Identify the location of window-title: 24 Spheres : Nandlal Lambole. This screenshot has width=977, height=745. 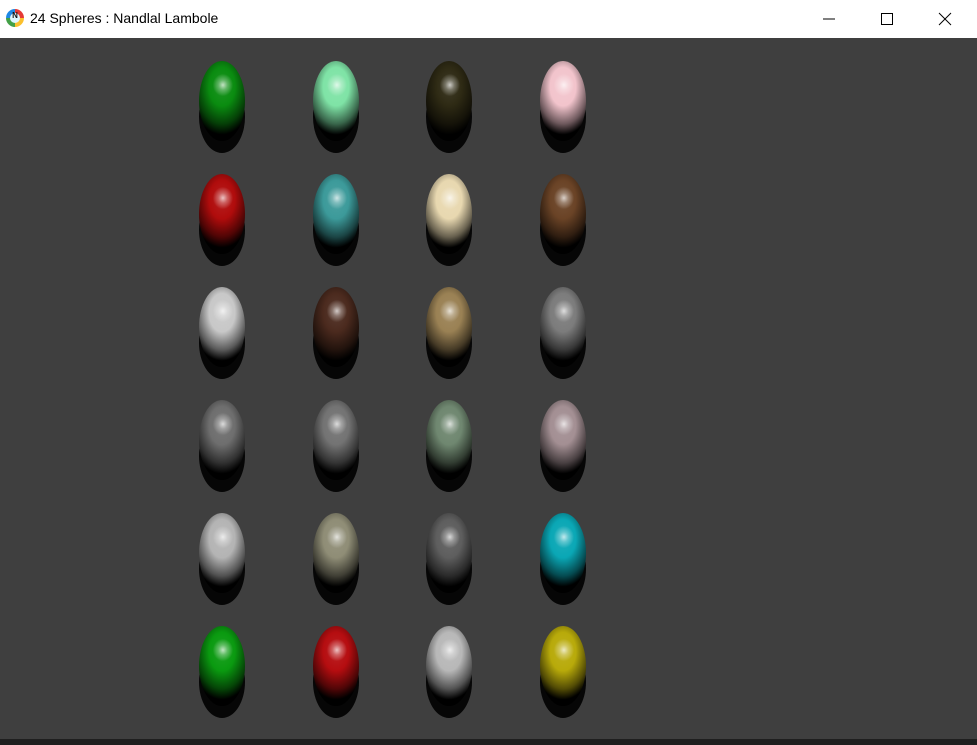
(124, 18).